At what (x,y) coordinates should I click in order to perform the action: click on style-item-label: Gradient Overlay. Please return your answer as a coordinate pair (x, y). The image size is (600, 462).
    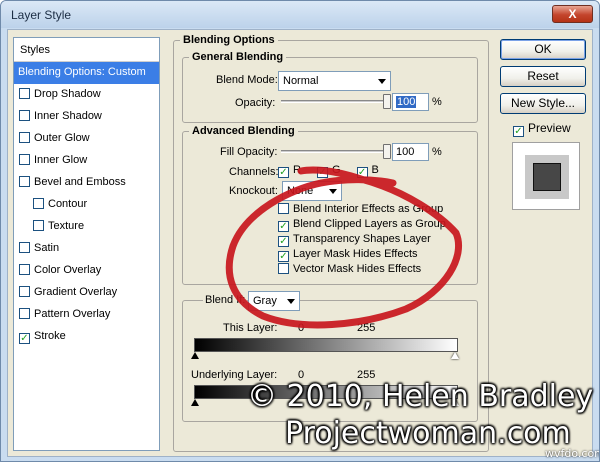
    Looking at the image, I should click on (76, 292).